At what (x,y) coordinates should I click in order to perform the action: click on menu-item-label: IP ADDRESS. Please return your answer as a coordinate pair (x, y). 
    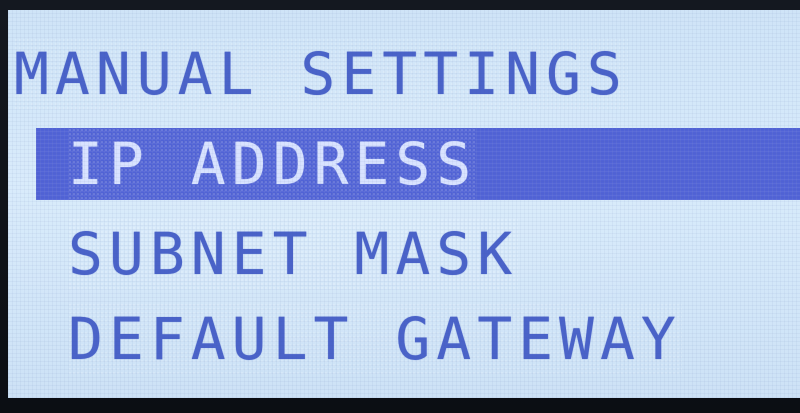
    Looking at the image, I should click on (273, 164).